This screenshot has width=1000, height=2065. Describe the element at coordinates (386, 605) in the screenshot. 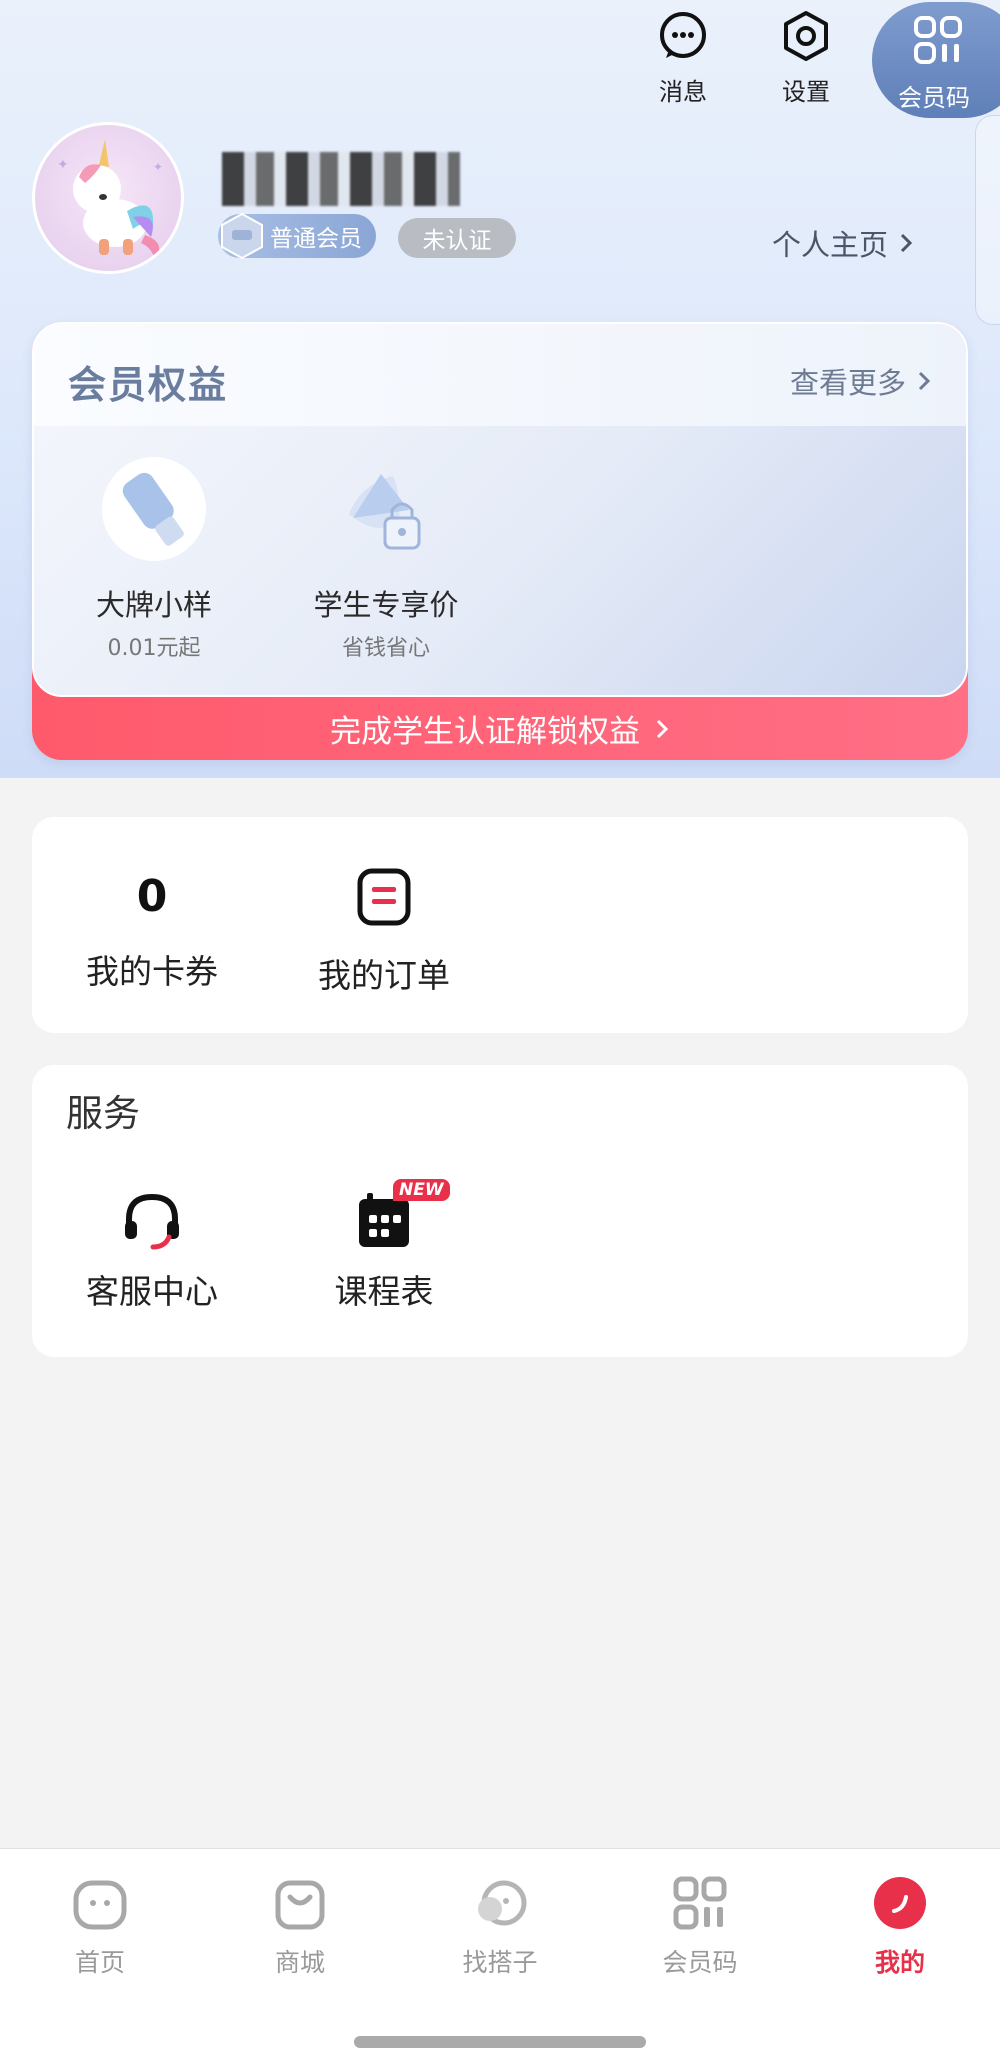

I see `benefit-title: 学生专享价` at that location.